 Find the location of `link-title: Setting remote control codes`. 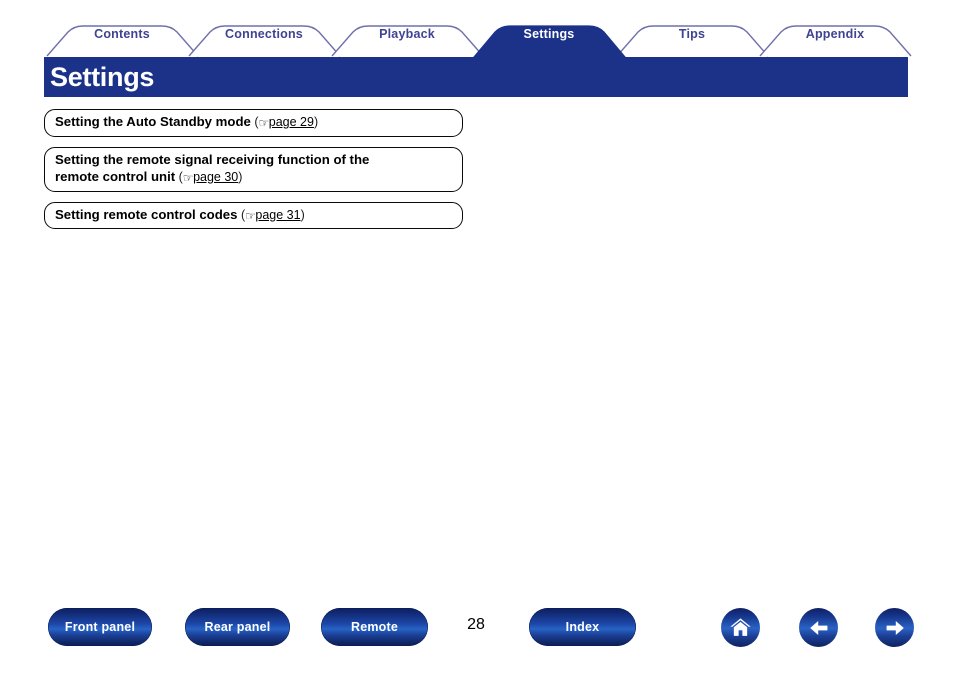

link-title: Setting remote control codes is located at coordinates (146, 214).